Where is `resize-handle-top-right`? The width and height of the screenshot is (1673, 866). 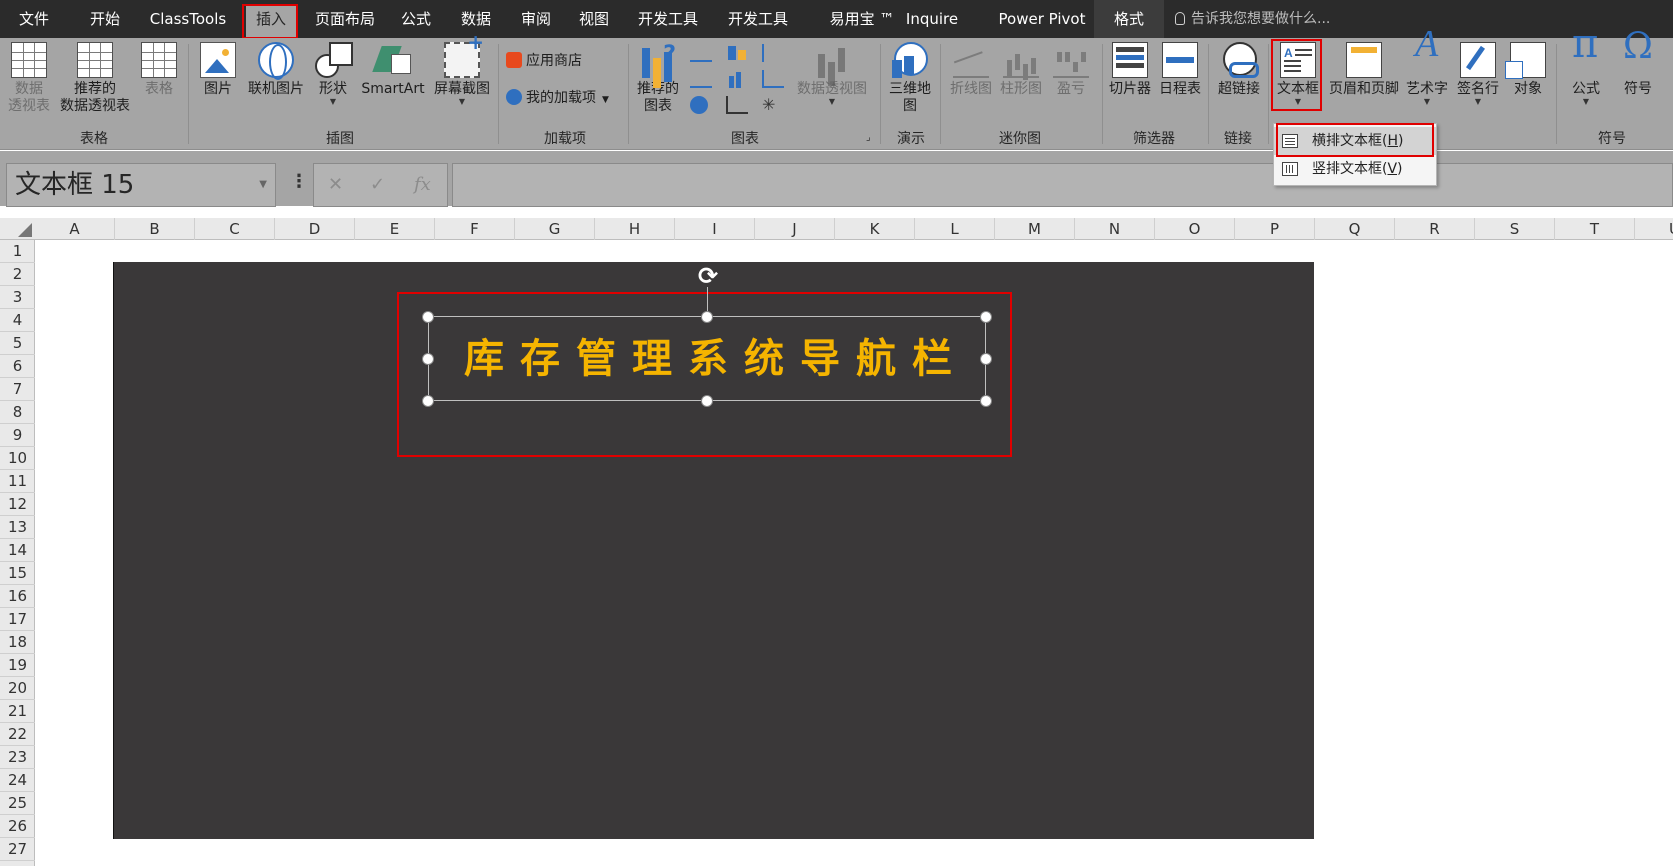 resize-handle-top-right is located at coordinates (986, 317).